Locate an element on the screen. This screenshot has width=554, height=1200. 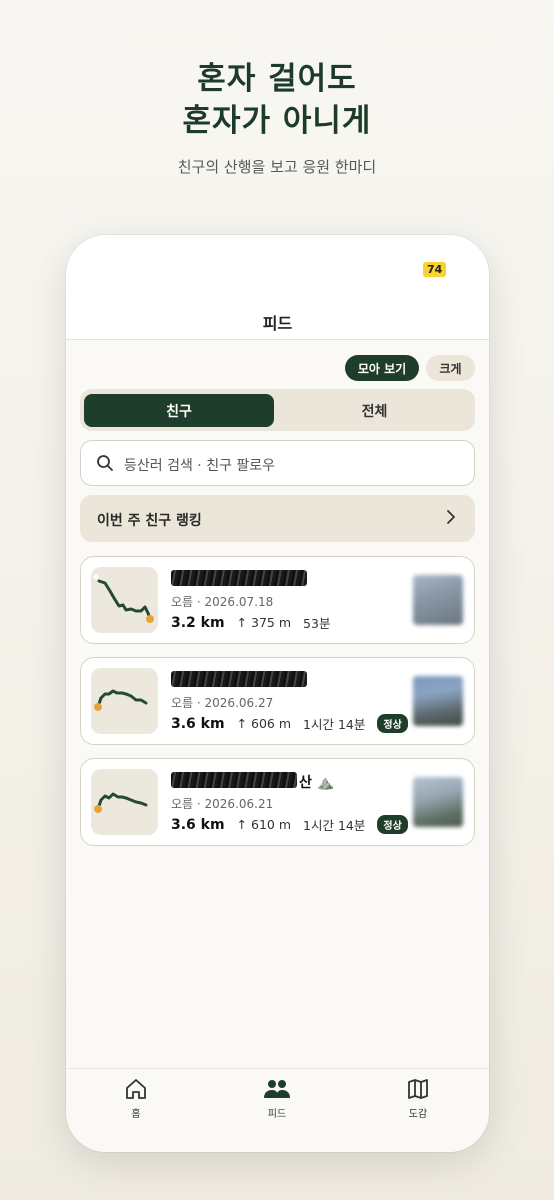
weekly-ranking-row: 이번 주 친구 랭킹 is located at coordinates (277, 518).